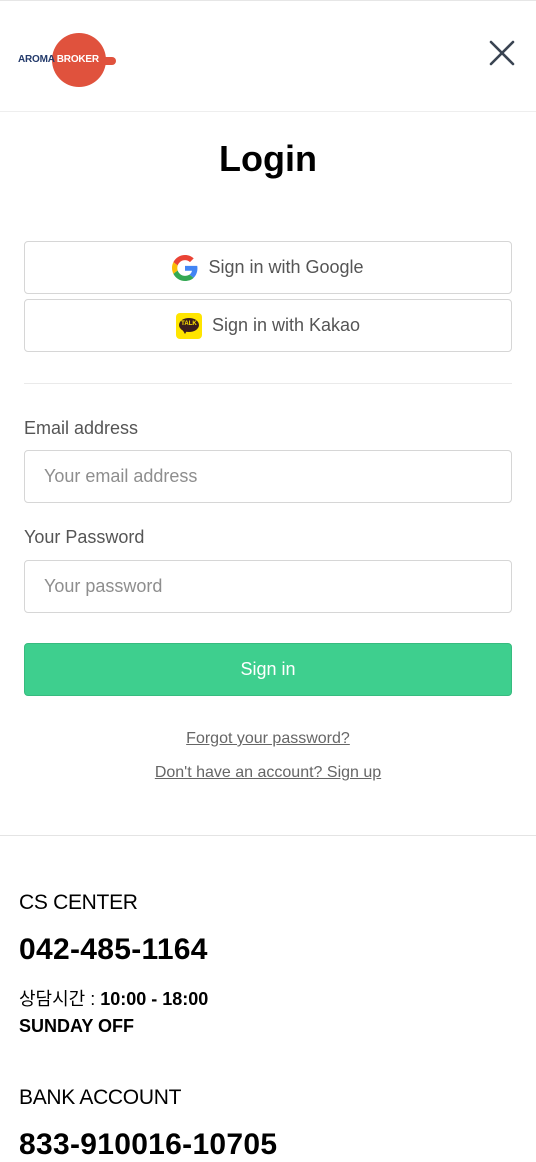 This screenshot has height=1162, width=536. I want to click on divider, so click(268, 383).